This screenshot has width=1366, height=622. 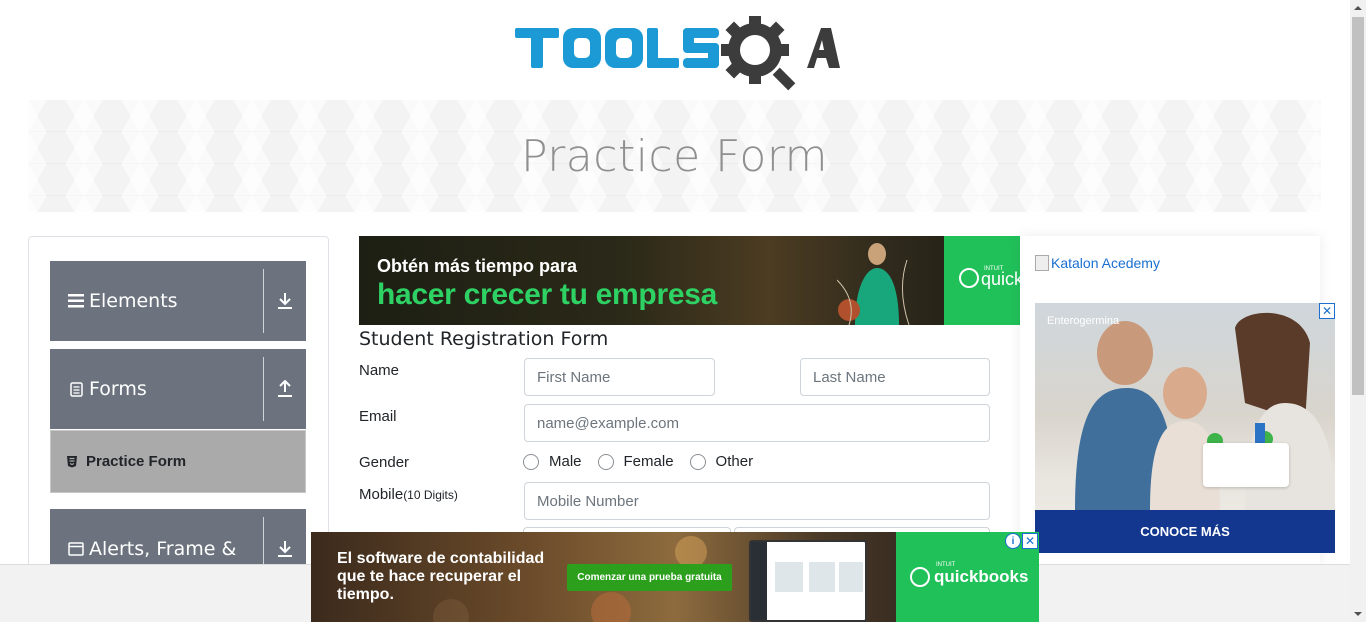 What do you see at coordinates (1358, 614) in the screenshot?
I see `scroll-down-icon` at bounding box center [1358, 614].